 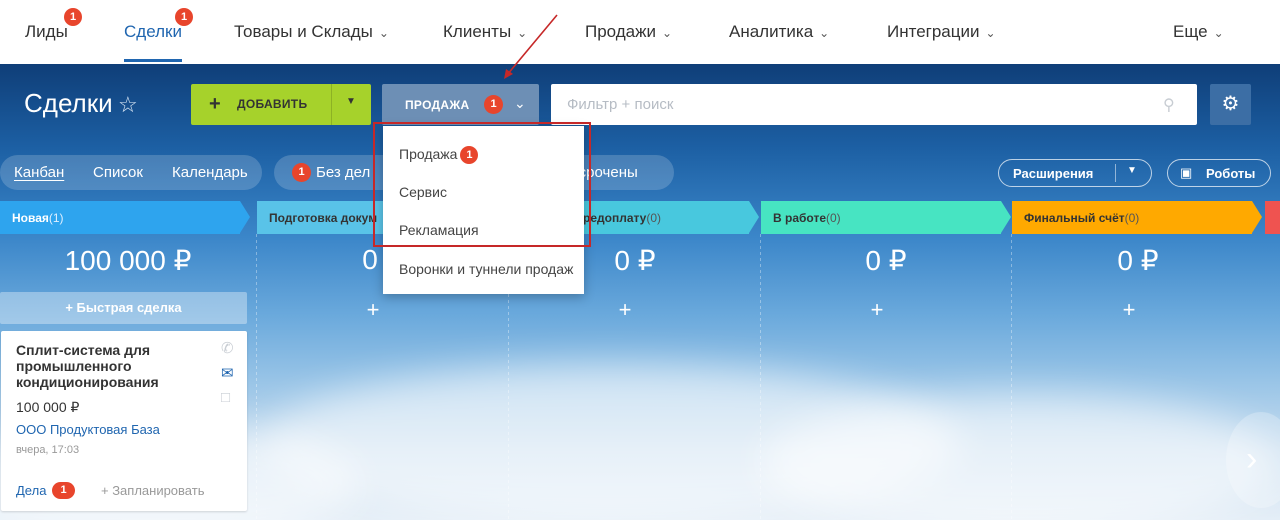 I want to click on phone-icon: ✆, so click(x=227, y=348).